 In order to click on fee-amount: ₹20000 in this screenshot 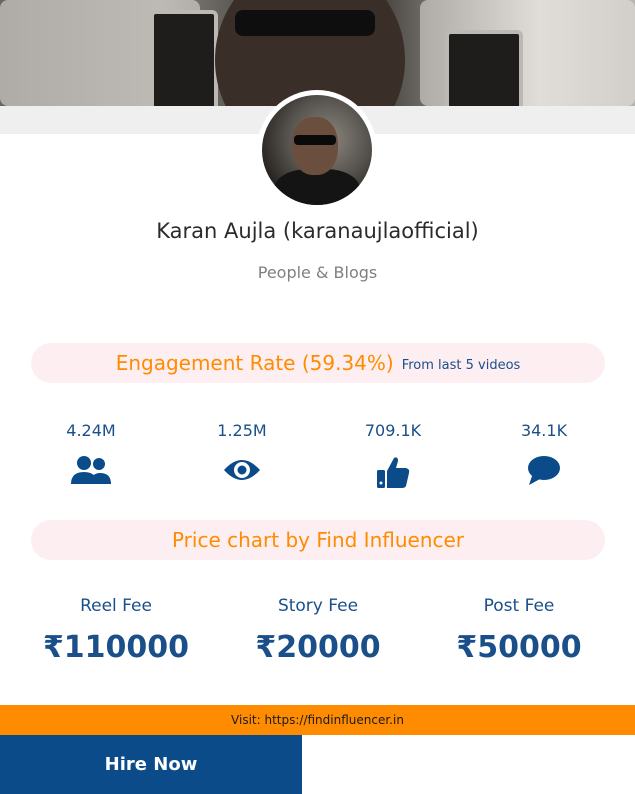, I will do `click(318, 647)`.